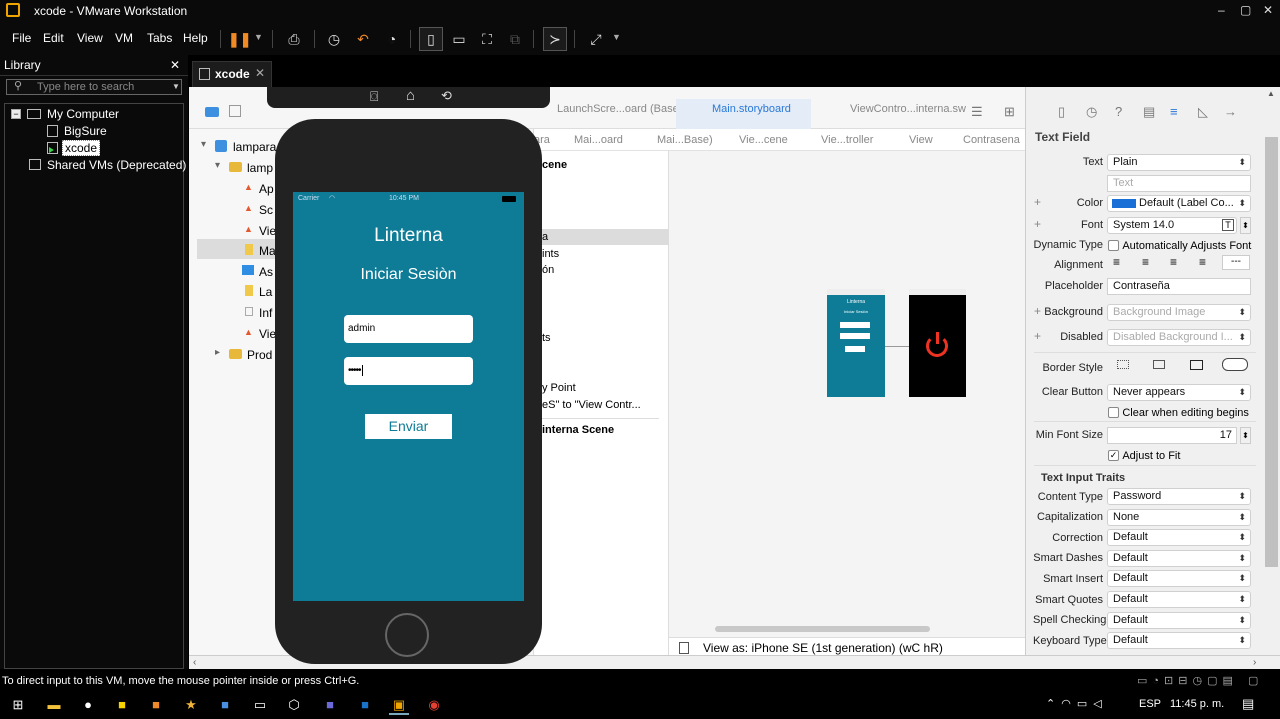  What do you see at coordinates (1179, 245) in the screenshot?
I see `dynamic-type-checkbox: Automatically Adjusts Font` at bounding box center [1179, 245].